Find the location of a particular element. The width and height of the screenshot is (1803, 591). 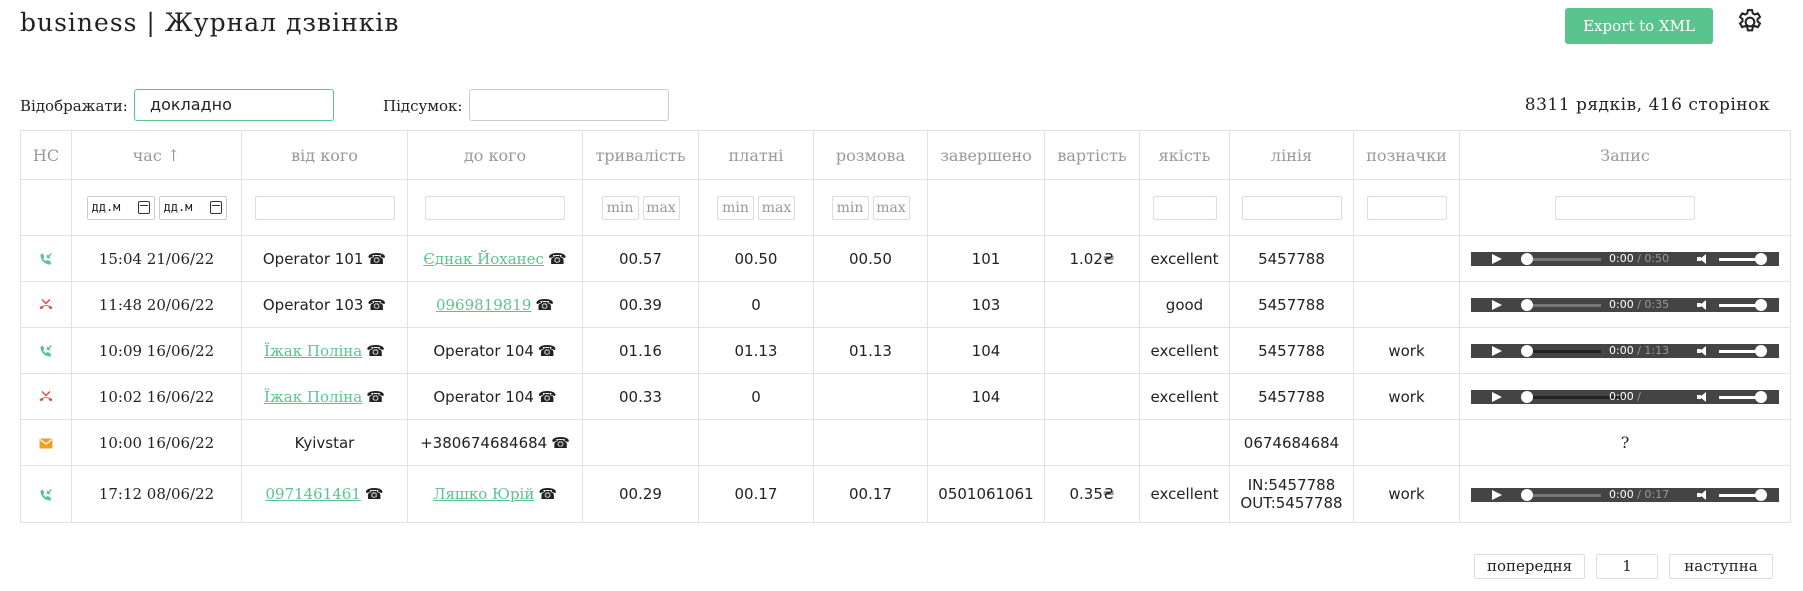

col-header-ended: завершено is located at coordinates (986, 155).